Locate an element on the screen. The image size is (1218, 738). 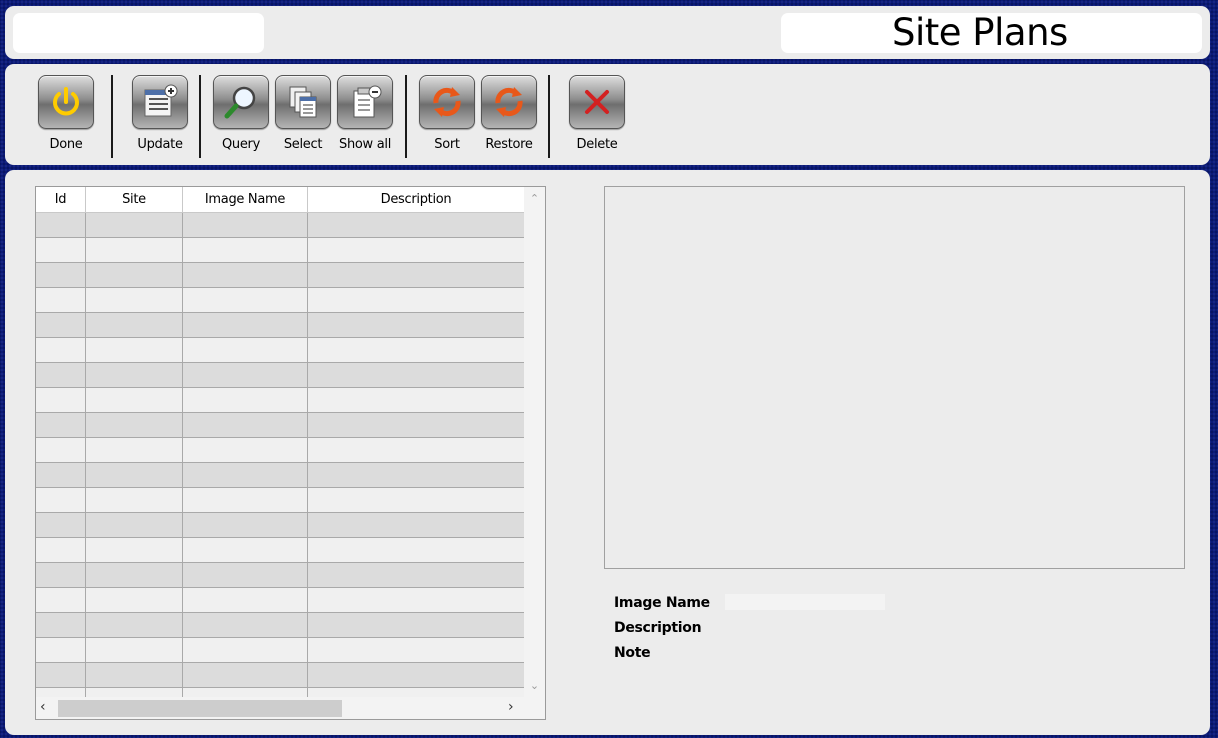
update-button: Update is located at coordinates (160, 113).